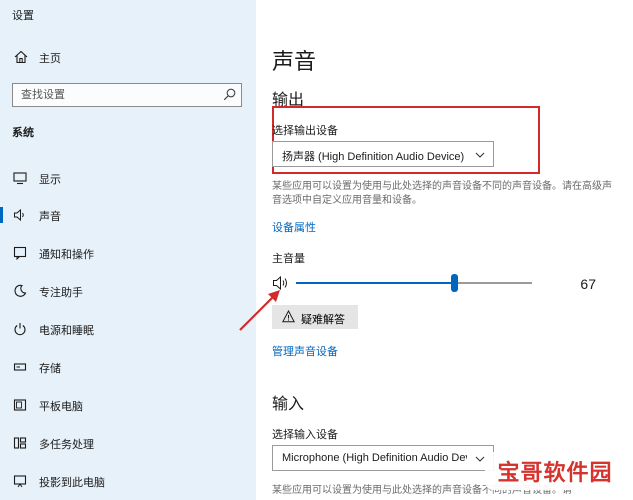 The image size is (633, 500). Describe the element at coordinates (50, 217) in the screenshot. I see `sidebar-item-label: 声音` at that location.